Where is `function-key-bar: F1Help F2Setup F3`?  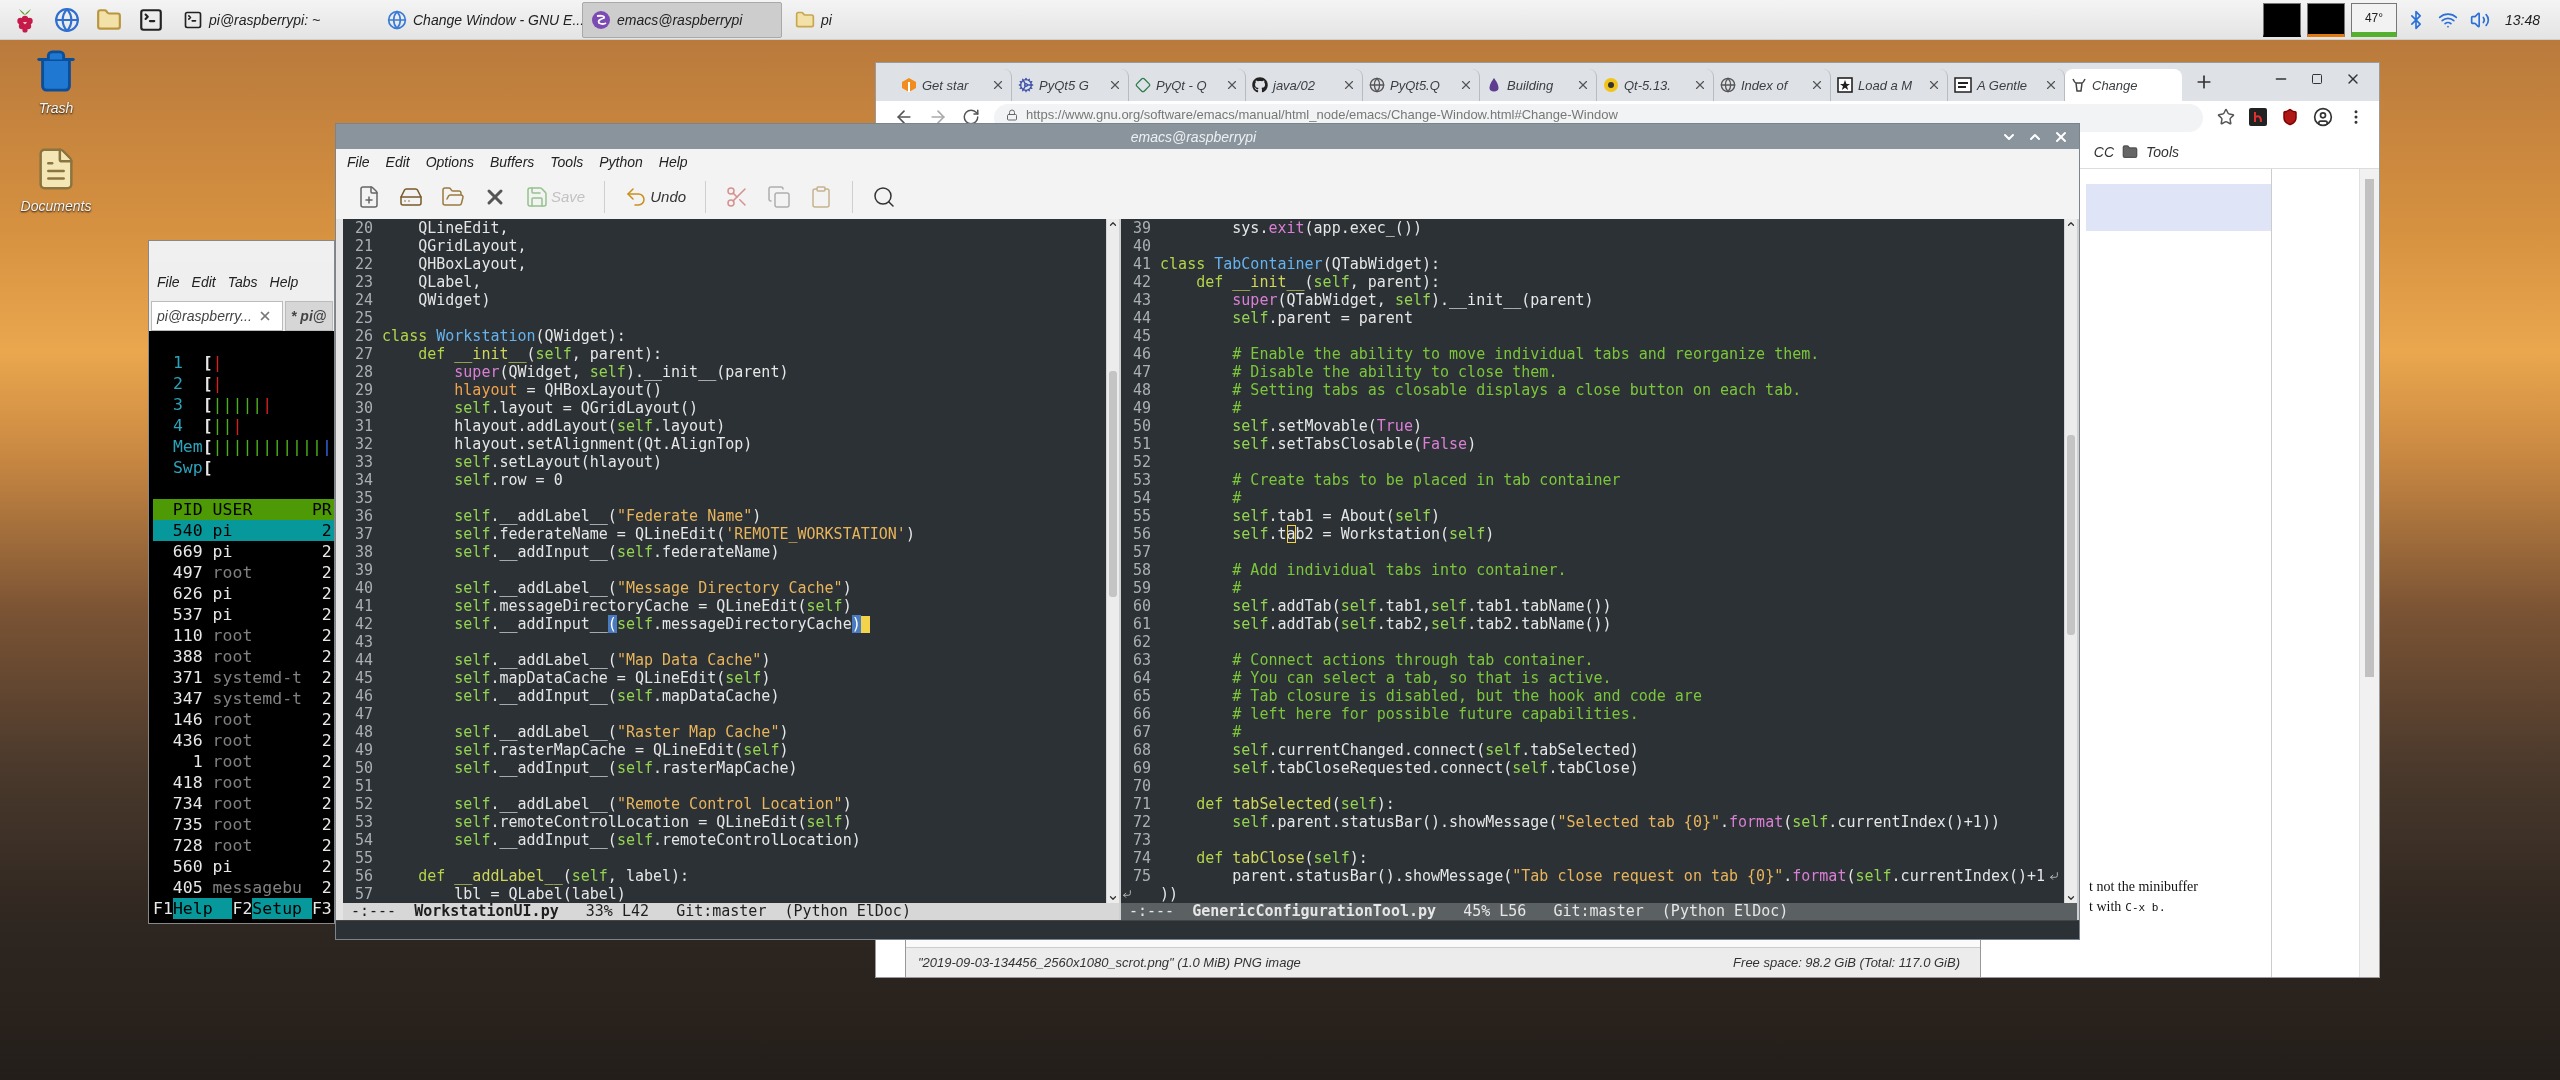
function-key-bar: F1Help F2Setup F3 is located at coordinates (243, 908).